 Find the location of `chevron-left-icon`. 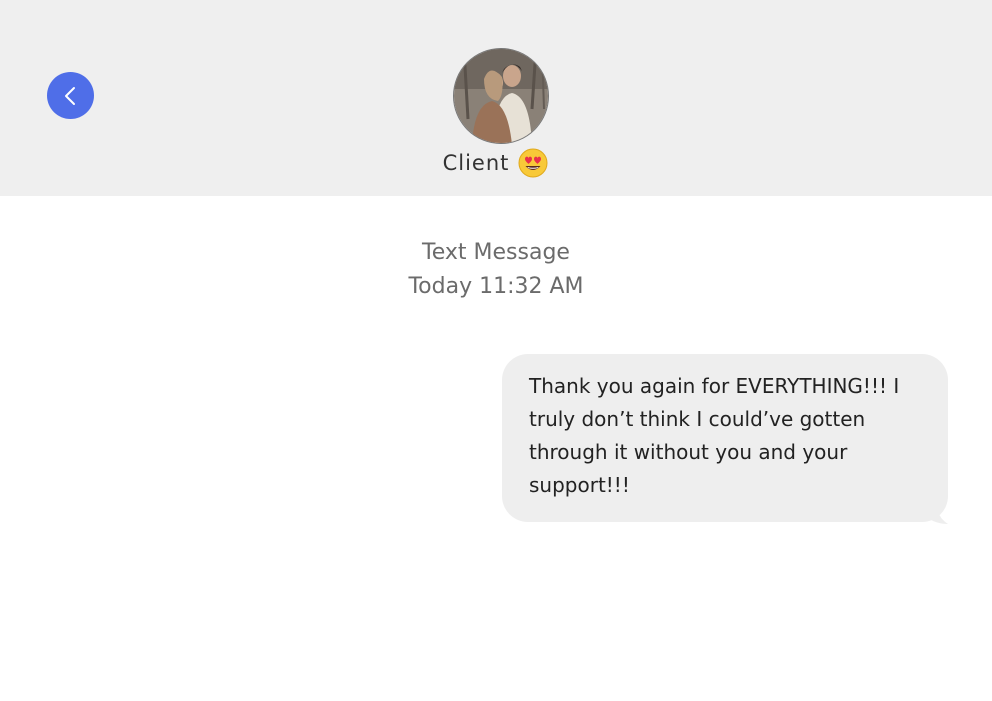

chevron-left-icon is located at coordinates (71, 96).